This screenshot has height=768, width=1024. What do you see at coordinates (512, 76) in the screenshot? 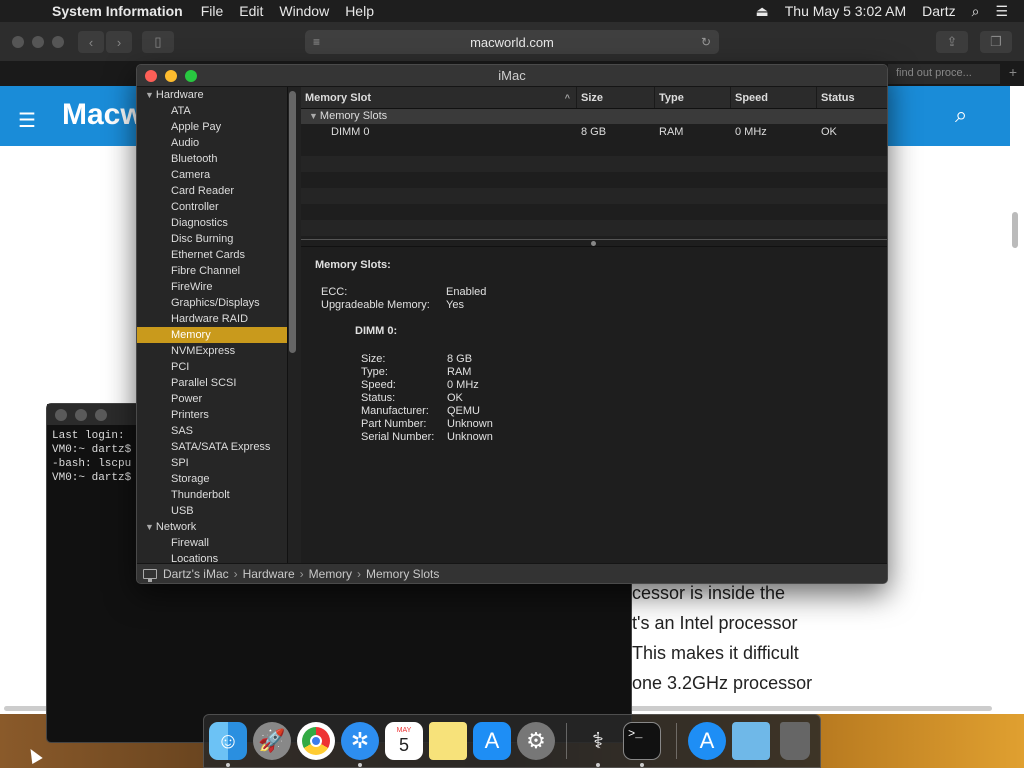
I see `window-titlebar: iMac` at bounding box center [512, 76].